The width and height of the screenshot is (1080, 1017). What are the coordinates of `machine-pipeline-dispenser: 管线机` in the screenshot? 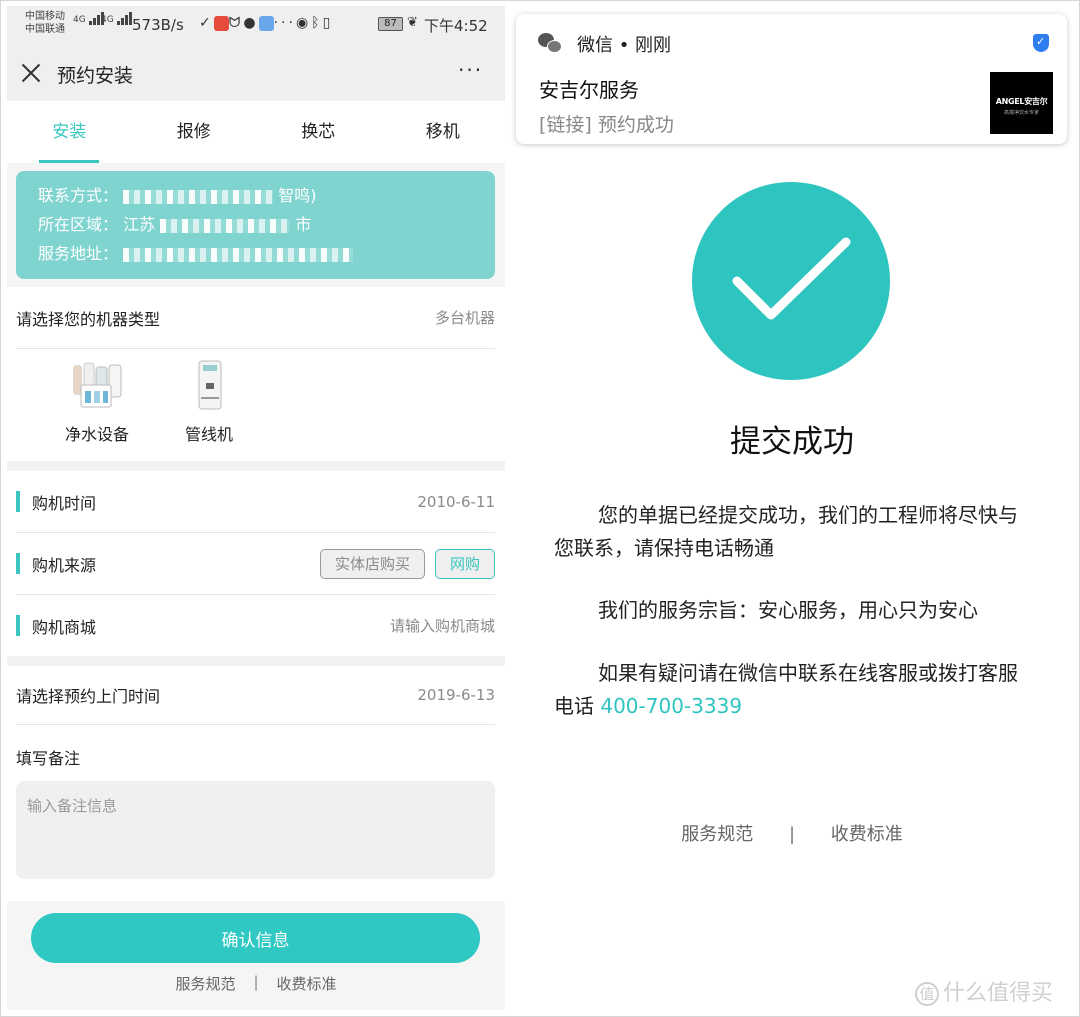 It's located at (209, 405).